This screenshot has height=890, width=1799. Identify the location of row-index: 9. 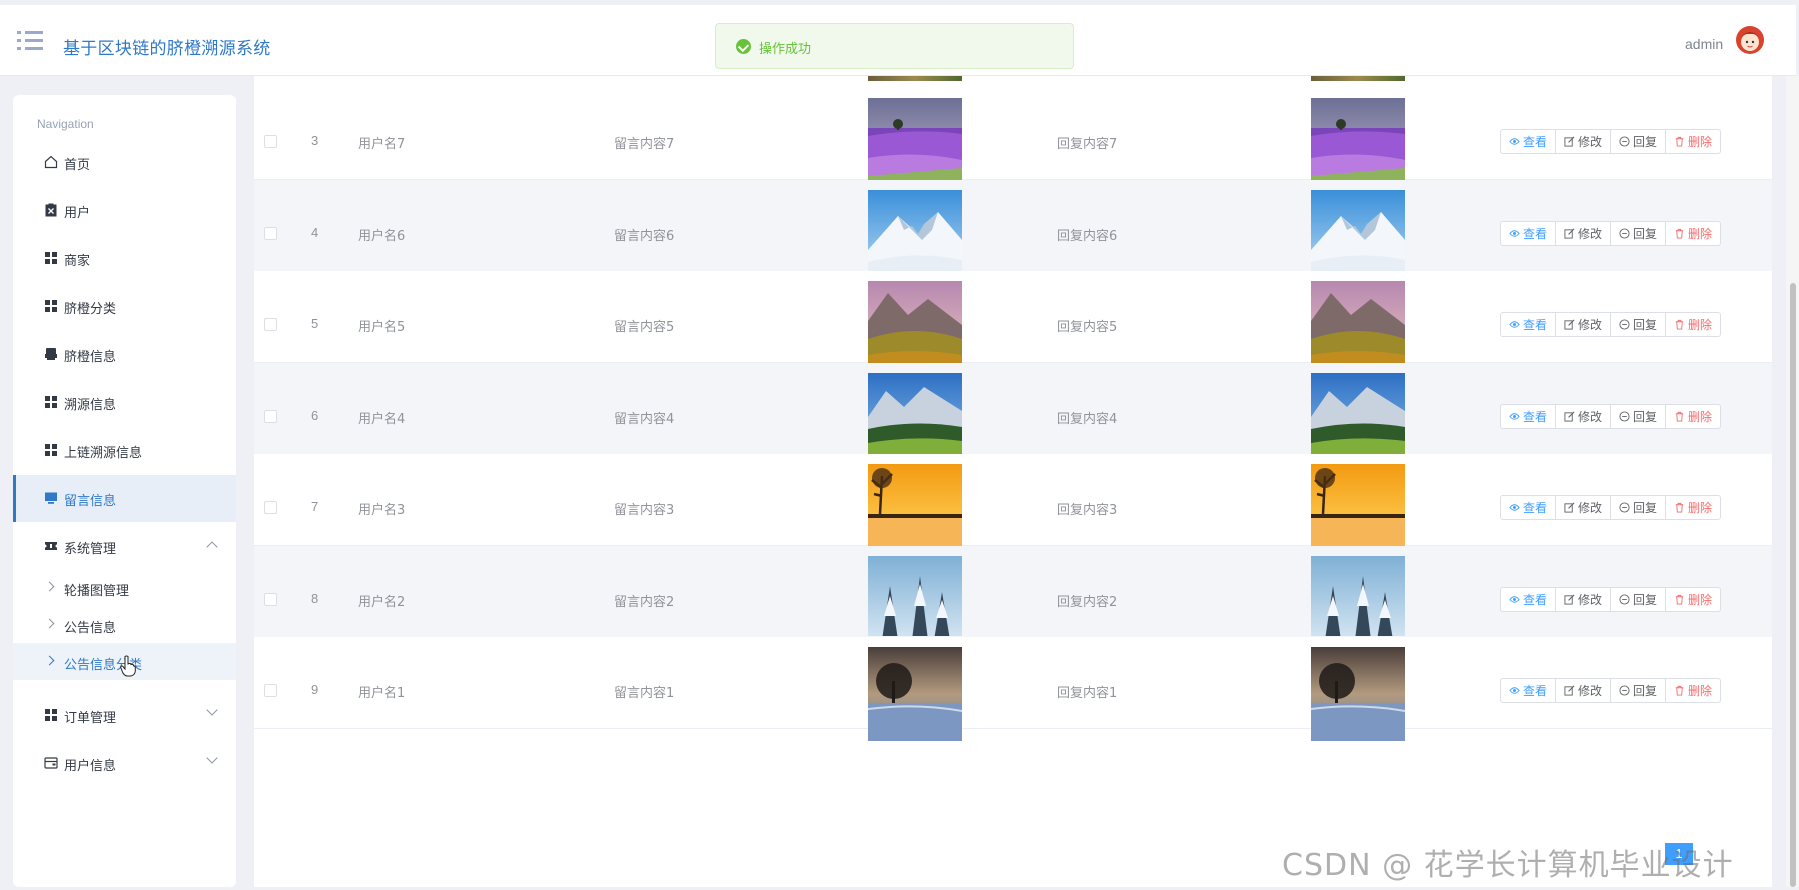
(315, 689).